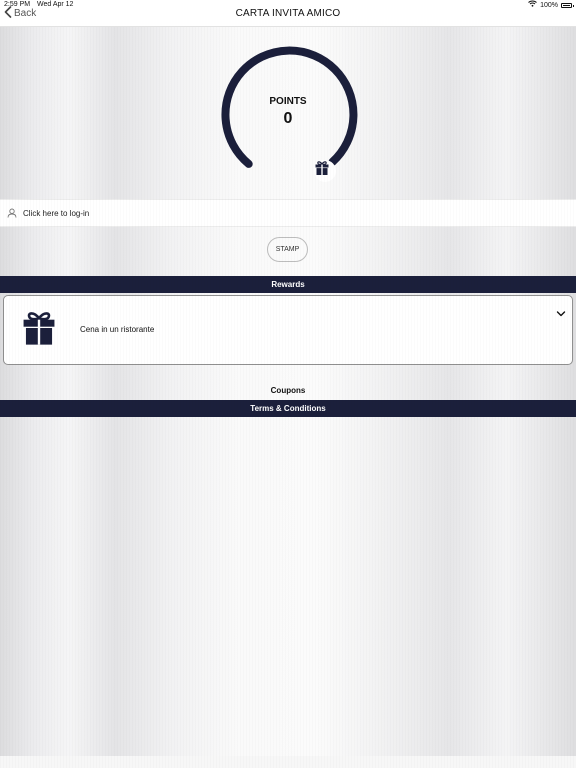 This screenshot has height=768, width=576. What do you see at coordinates (288, 330) in the screenshot?
I see `reward-item: Cena in un ristorante` at bounding box center [288, 330].